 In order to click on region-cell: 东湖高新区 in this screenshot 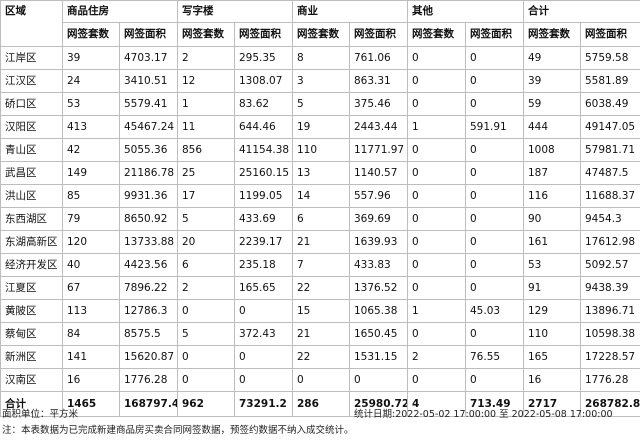, I will do `click(31, 242)`.